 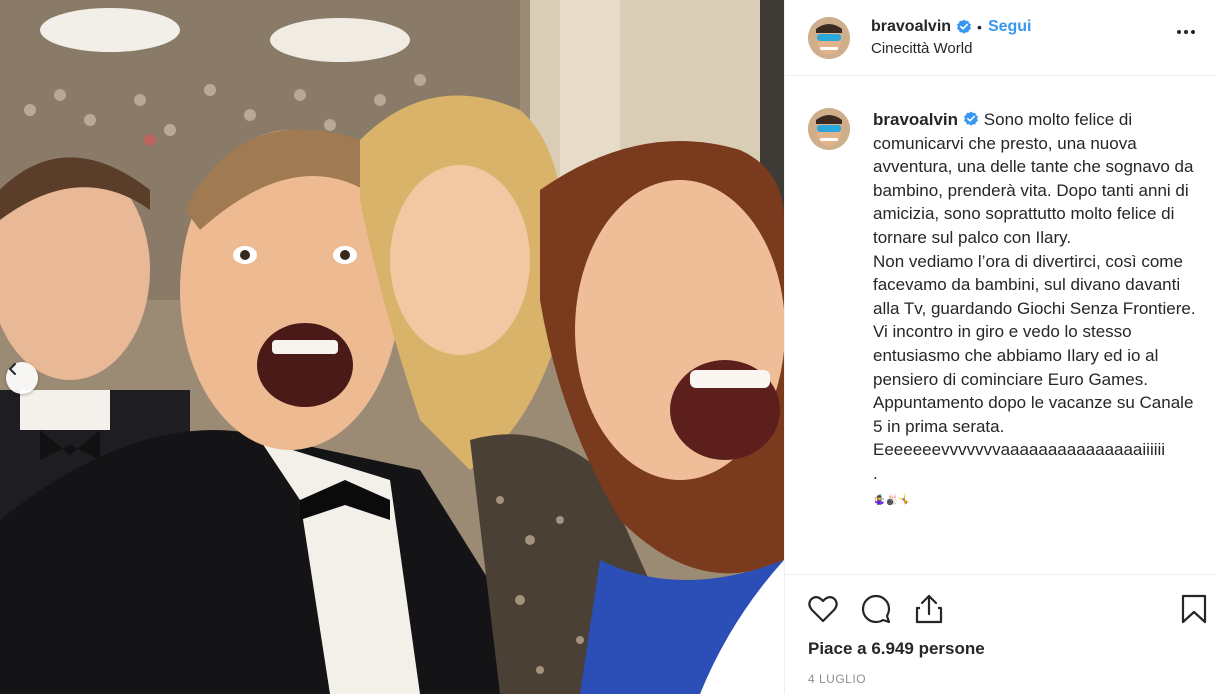 I want to click on verified-badge-icon, so click(x=964, y=26).